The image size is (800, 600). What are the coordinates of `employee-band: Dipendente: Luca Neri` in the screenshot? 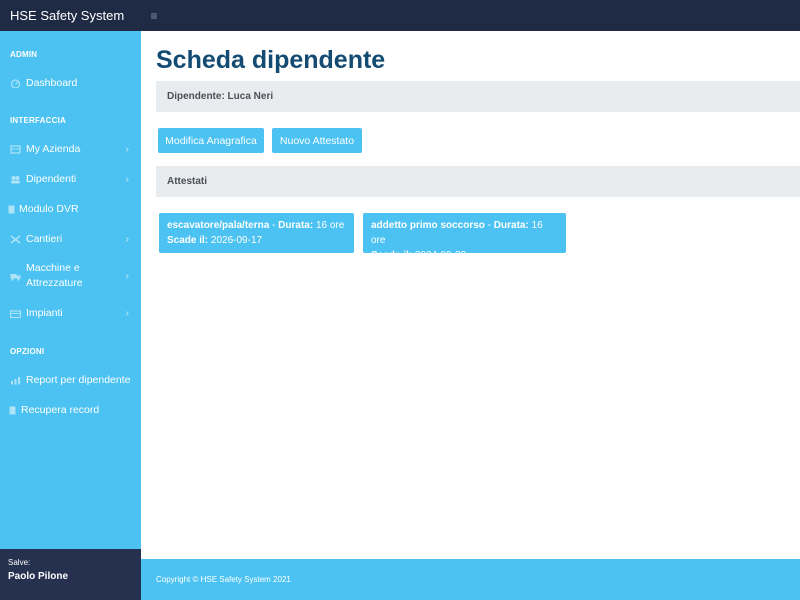 It's located at (478, 96).